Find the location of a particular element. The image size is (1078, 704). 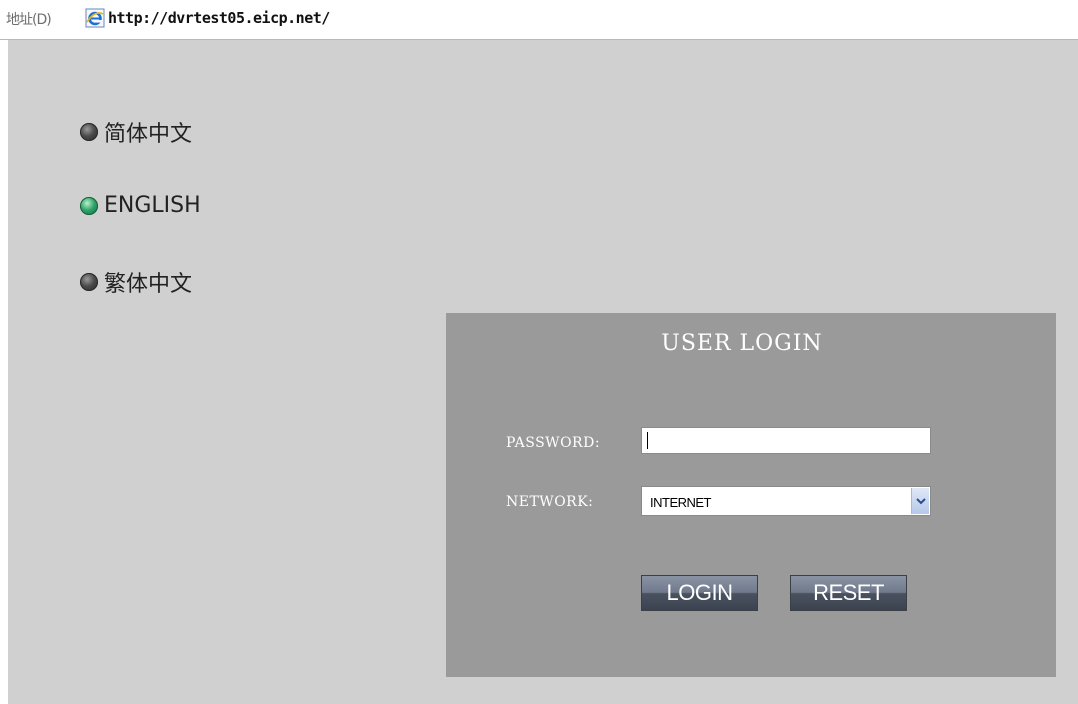

lang-simplified-chinese: 简体中文 is located at coordinates (136, 132).